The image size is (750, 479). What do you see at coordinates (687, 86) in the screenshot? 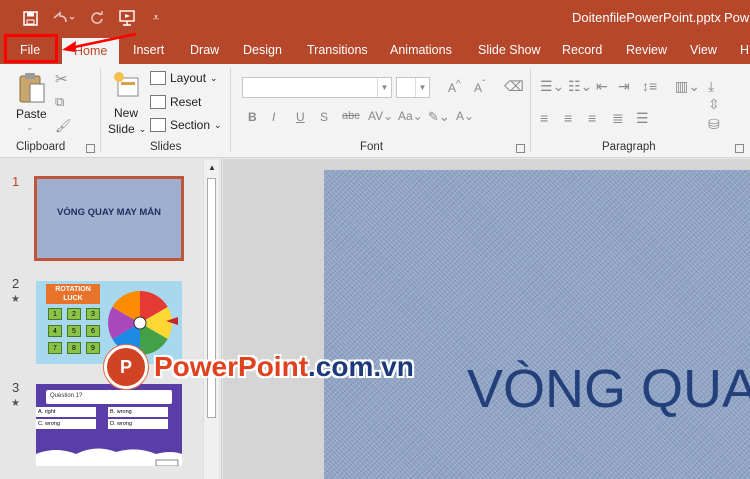
I see `columns-icon: ▥⌄` at bounding box center [687, 86].